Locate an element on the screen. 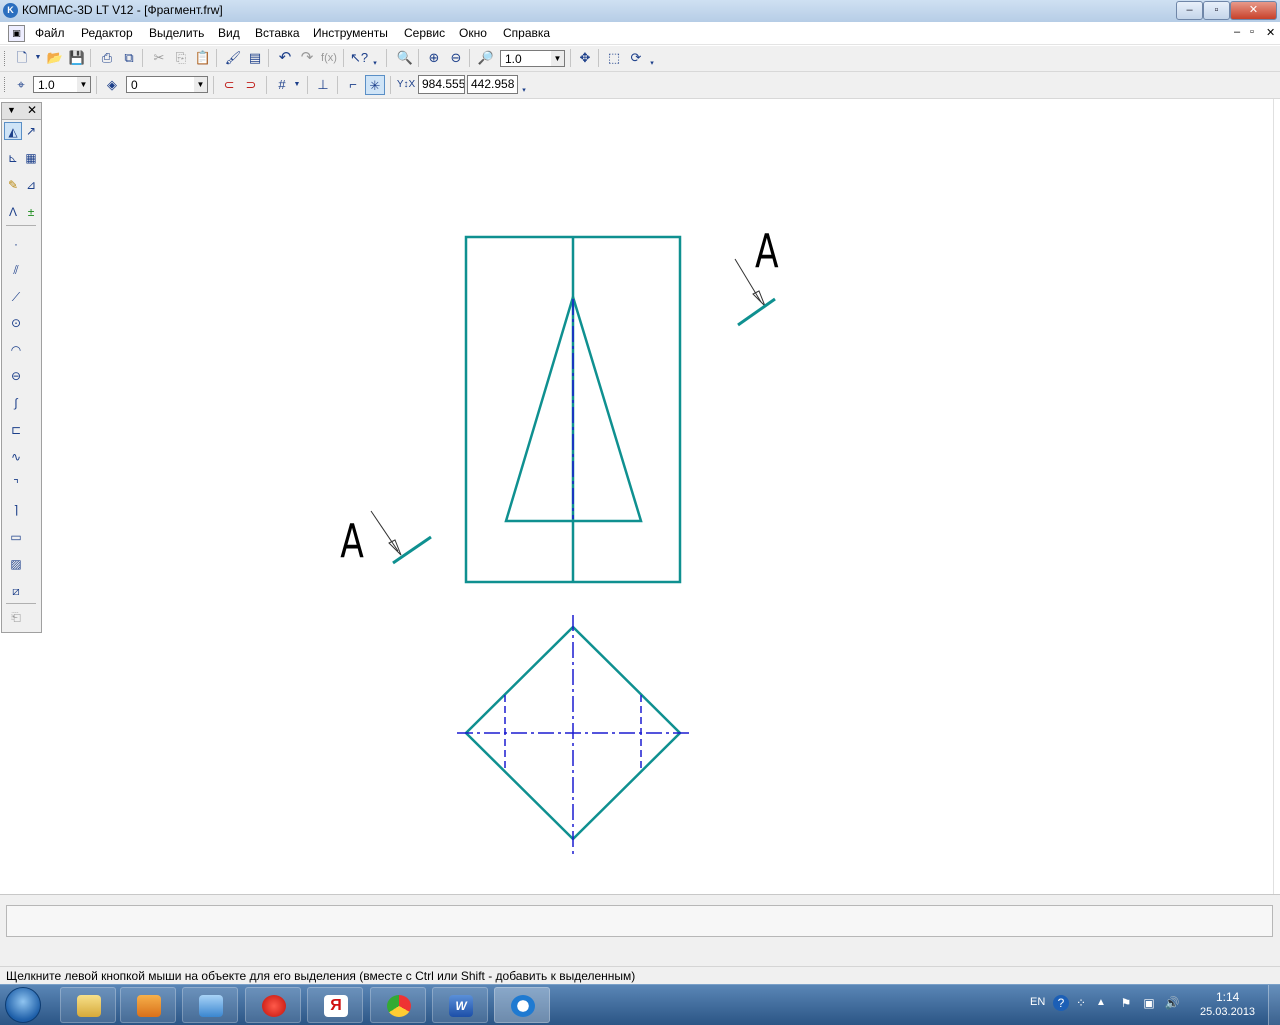 This screenshot has height=1025, width=1280. segment-tool-icon: ⟋ is located at coordinates (16, 297).